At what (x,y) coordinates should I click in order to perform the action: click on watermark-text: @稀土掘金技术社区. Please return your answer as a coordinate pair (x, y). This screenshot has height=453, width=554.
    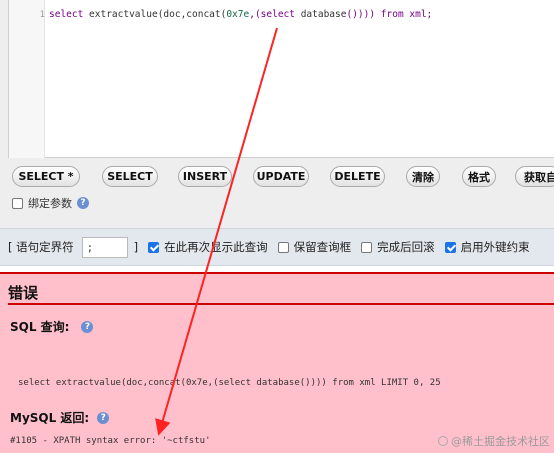
    Looking at the image, I should click on (500, 441).